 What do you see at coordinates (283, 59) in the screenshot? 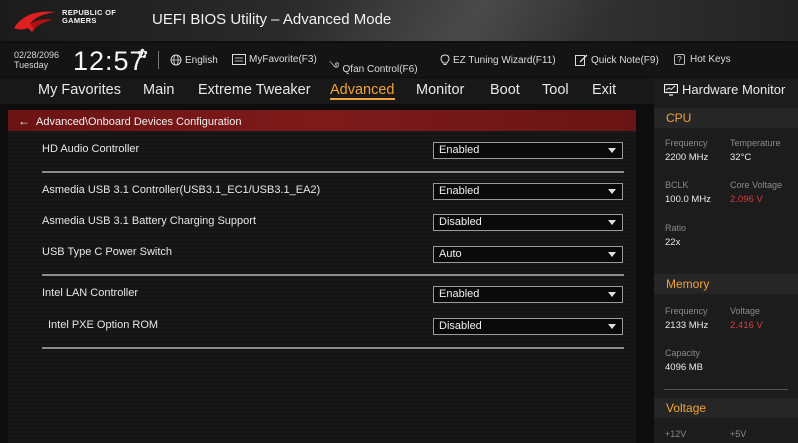
I see `myfavorite-label: MyFavorite(F3)` at bounding box center [283, 59].